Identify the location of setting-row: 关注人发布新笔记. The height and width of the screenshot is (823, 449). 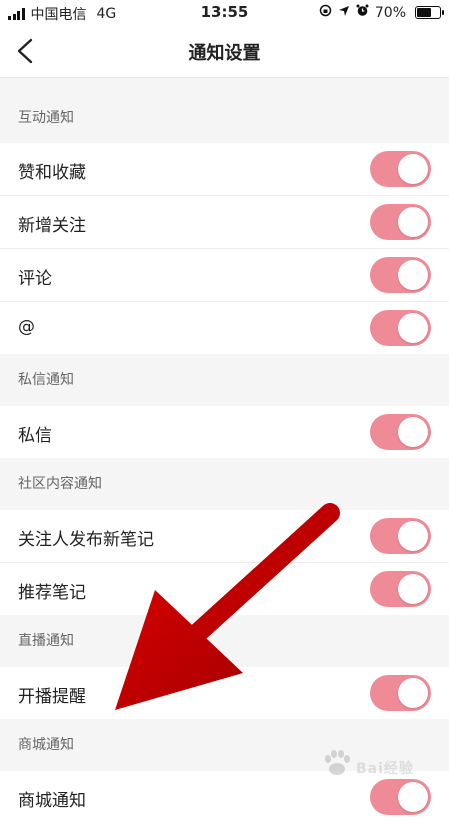
(224, 536).